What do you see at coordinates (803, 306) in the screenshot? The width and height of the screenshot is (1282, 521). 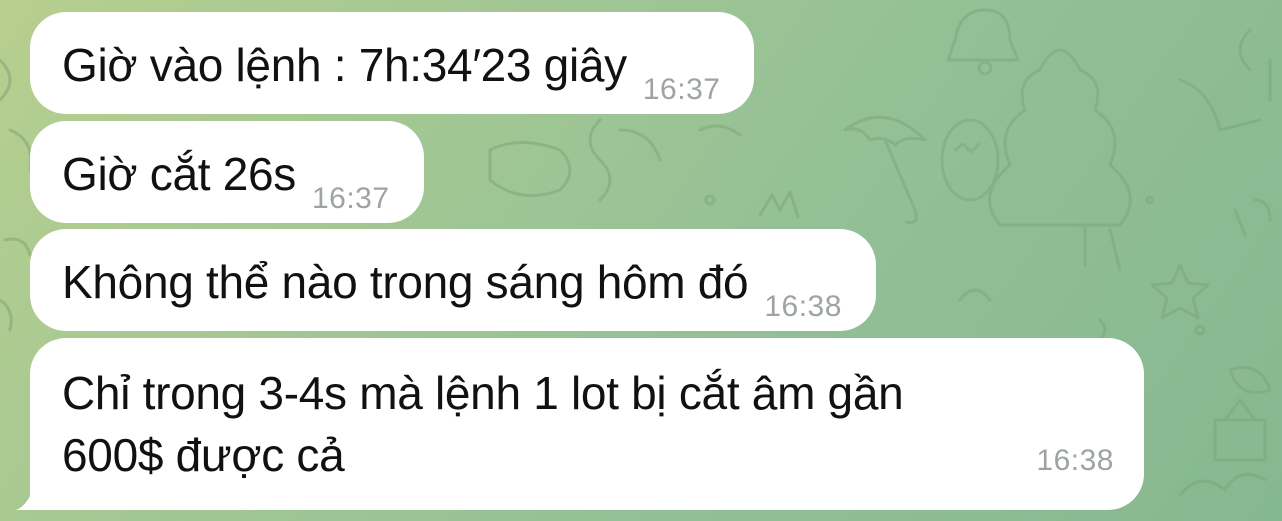 I see `message-time-3: 16:38` at bounding box center [803, 306].